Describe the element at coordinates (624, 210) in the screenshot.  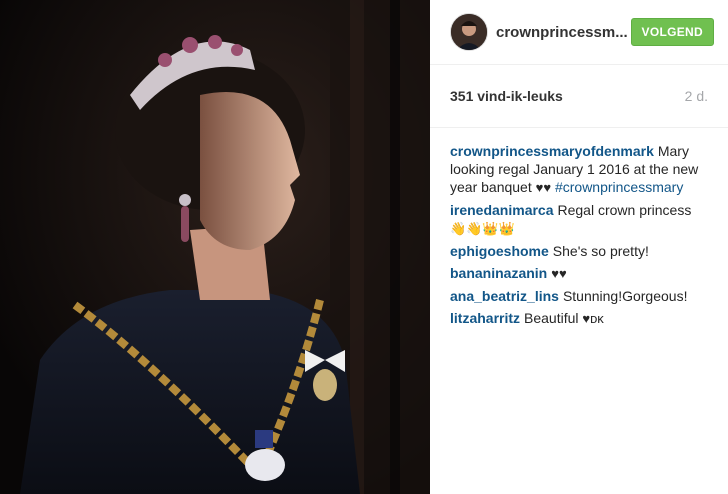
I see `comment-text: Regal crown princess` at that location.